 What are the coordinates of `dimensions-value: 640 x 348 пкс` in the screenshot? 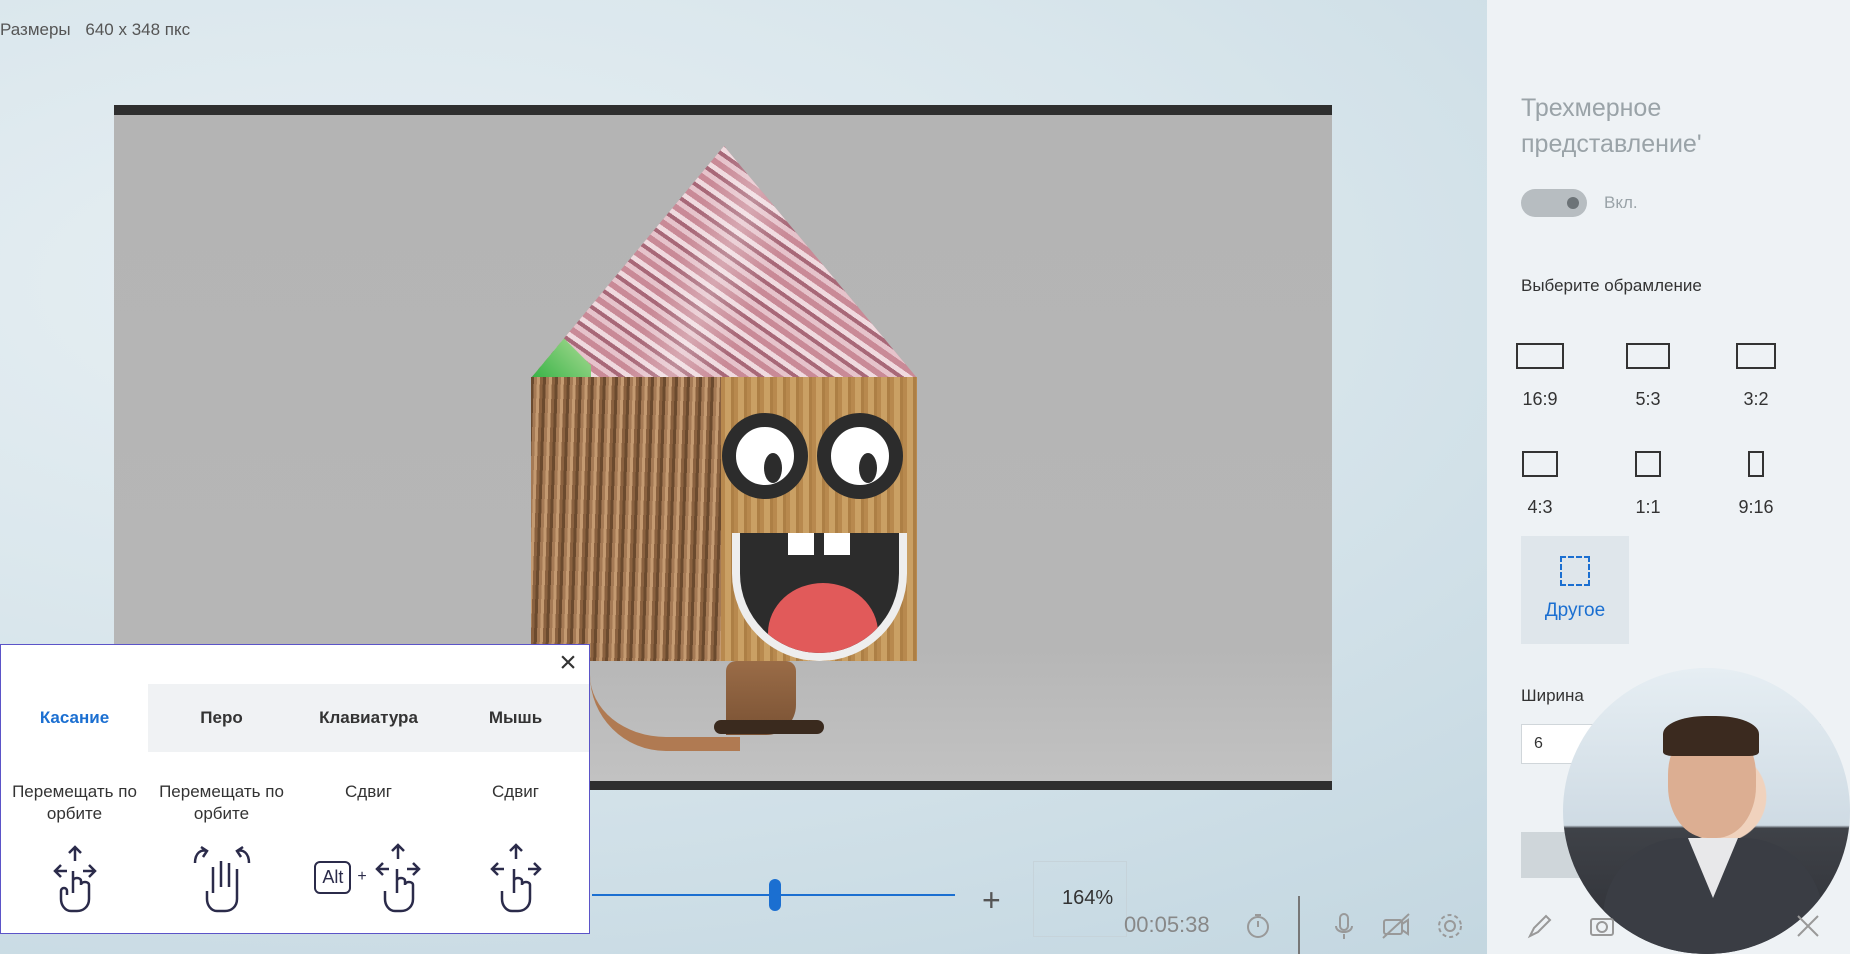 It's located at (138, 29).